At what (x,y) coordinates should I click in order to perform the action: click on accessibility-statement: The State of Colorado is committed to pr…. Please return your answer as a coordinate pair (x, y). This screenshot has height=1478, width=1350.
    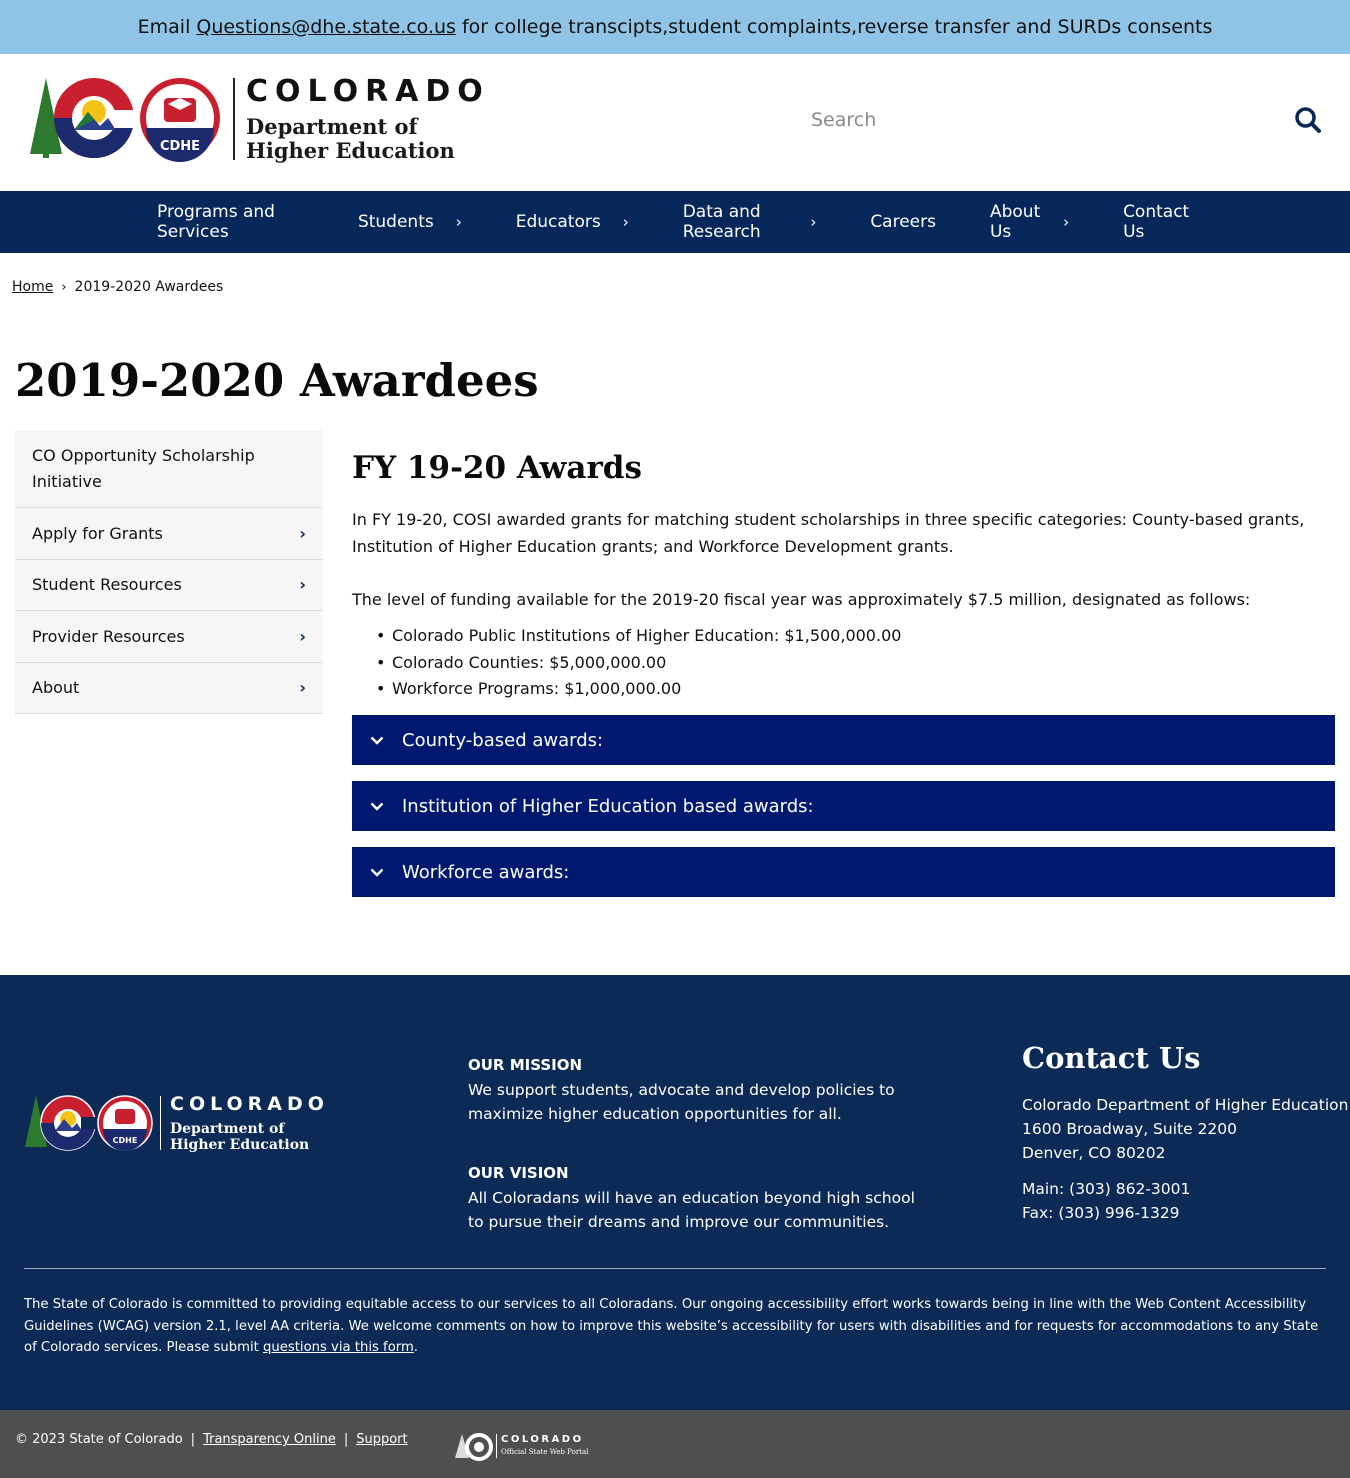
    Looking at the image, I should click on (675, 1326).